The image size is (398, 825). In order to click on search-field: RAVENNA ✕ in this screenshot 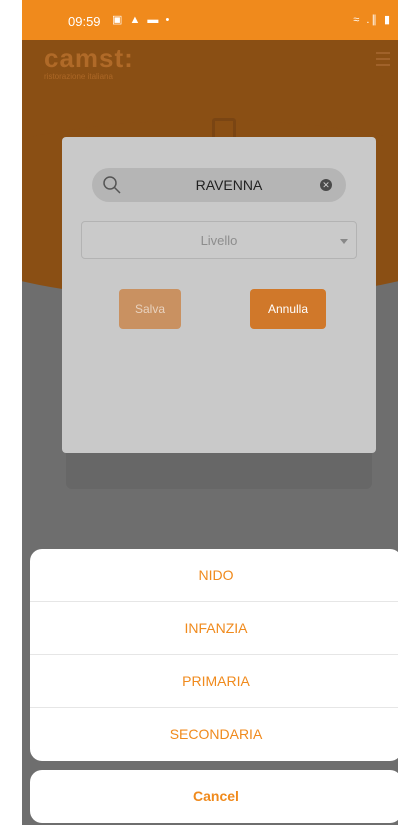, I will do `click(219, 185)`.